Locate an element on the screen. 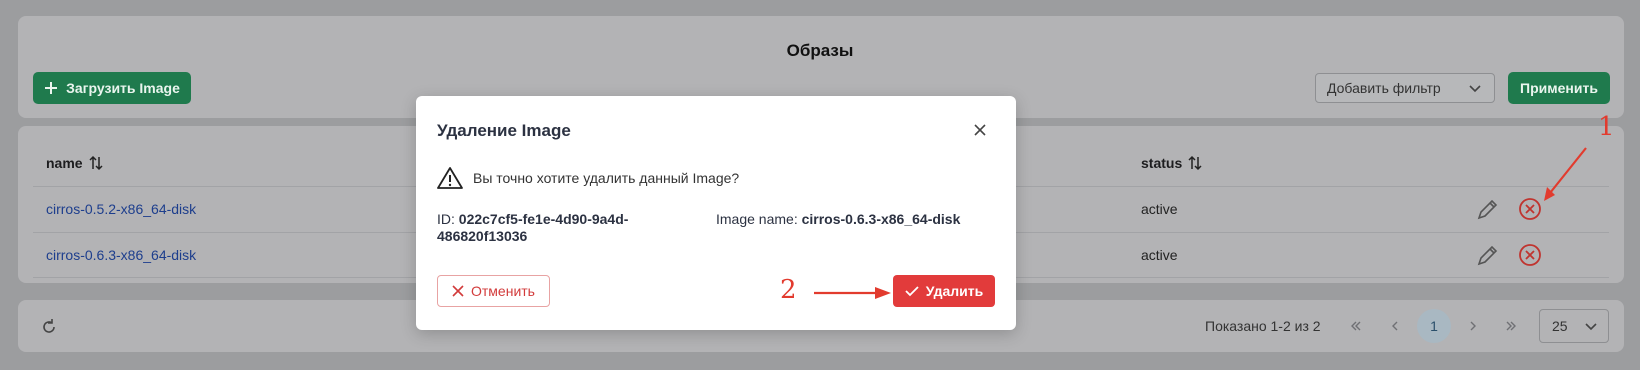 The height and width of the screenshot is (370, 1640). add-filter-select: Добавить фильтр is located at coordinates (1405, 88).